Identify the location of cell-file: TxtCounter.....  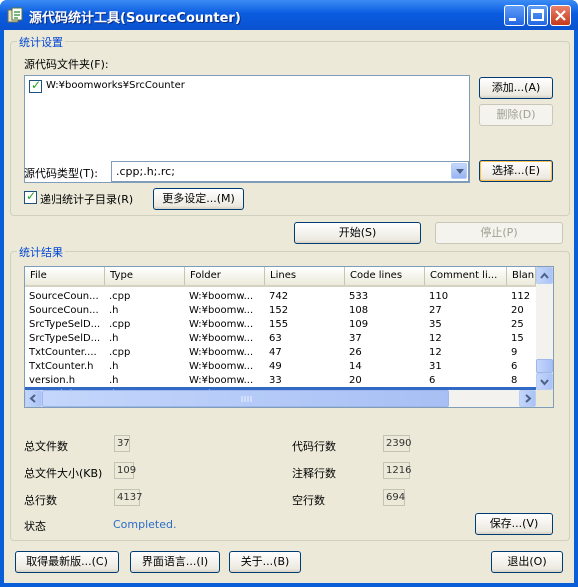
(63, 352).